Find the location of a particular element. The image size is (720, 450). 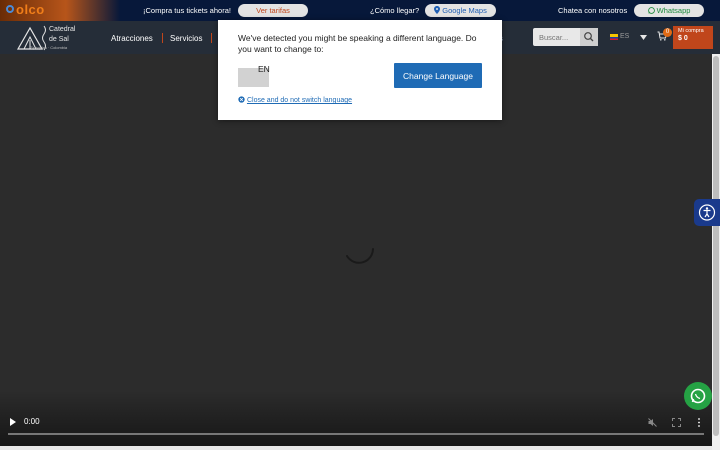

accessibility-button is located at coordinates (707, 212).